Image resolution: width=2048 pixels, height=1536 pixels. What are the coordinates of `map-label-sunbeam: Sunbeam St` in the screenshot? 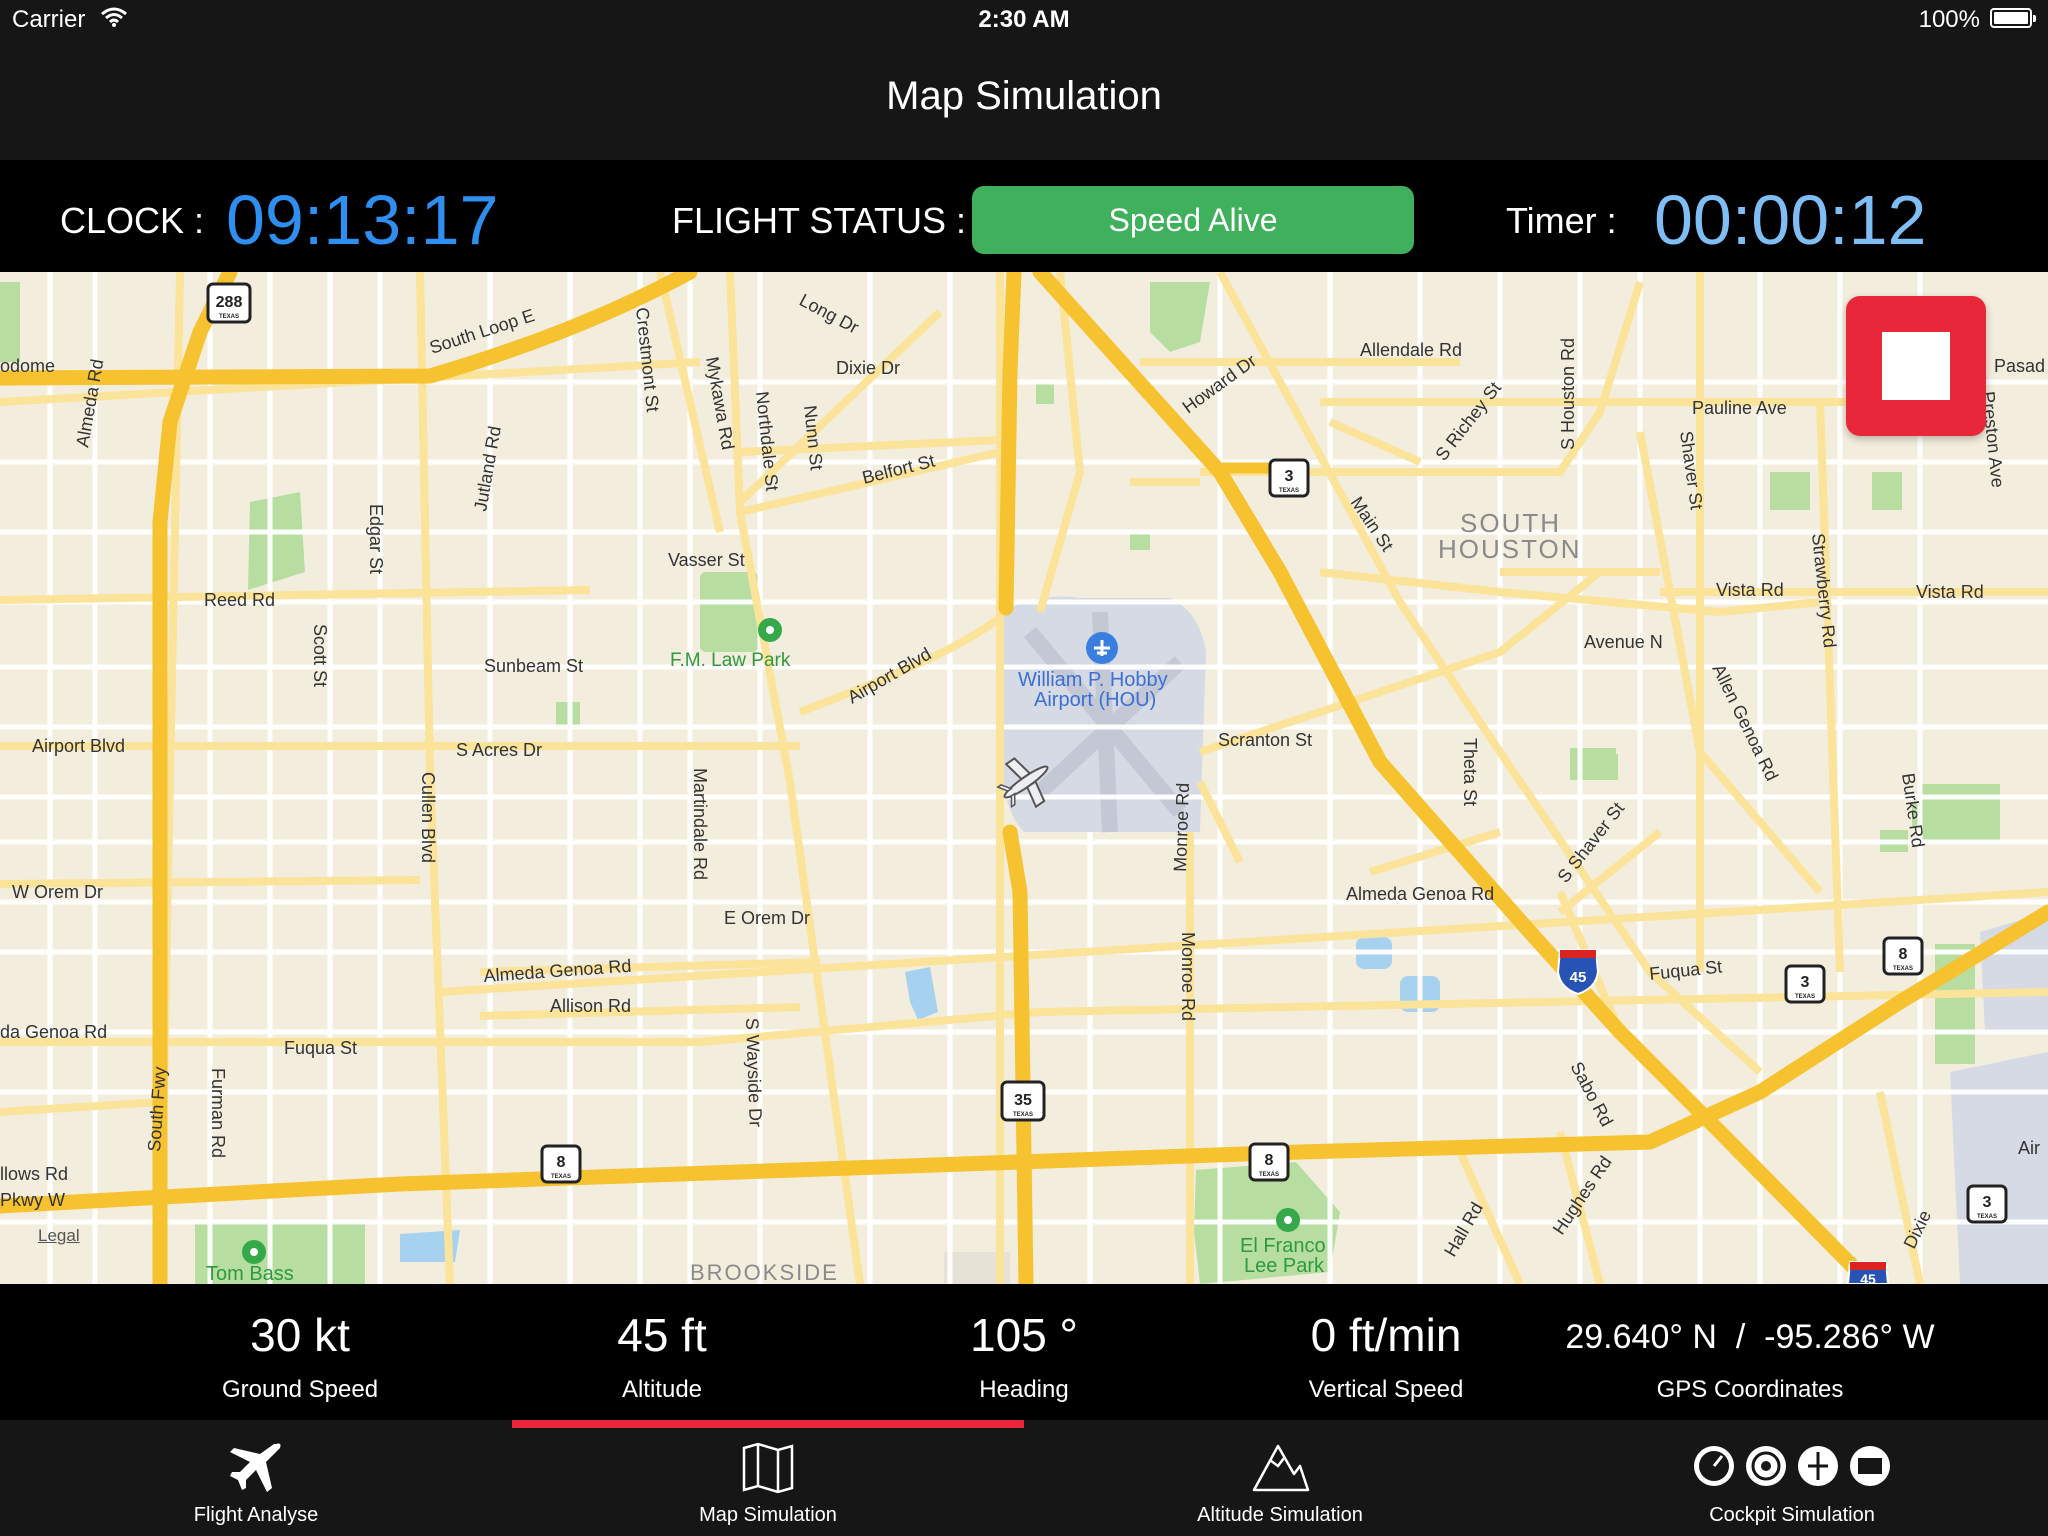 It's located at (533, 666).